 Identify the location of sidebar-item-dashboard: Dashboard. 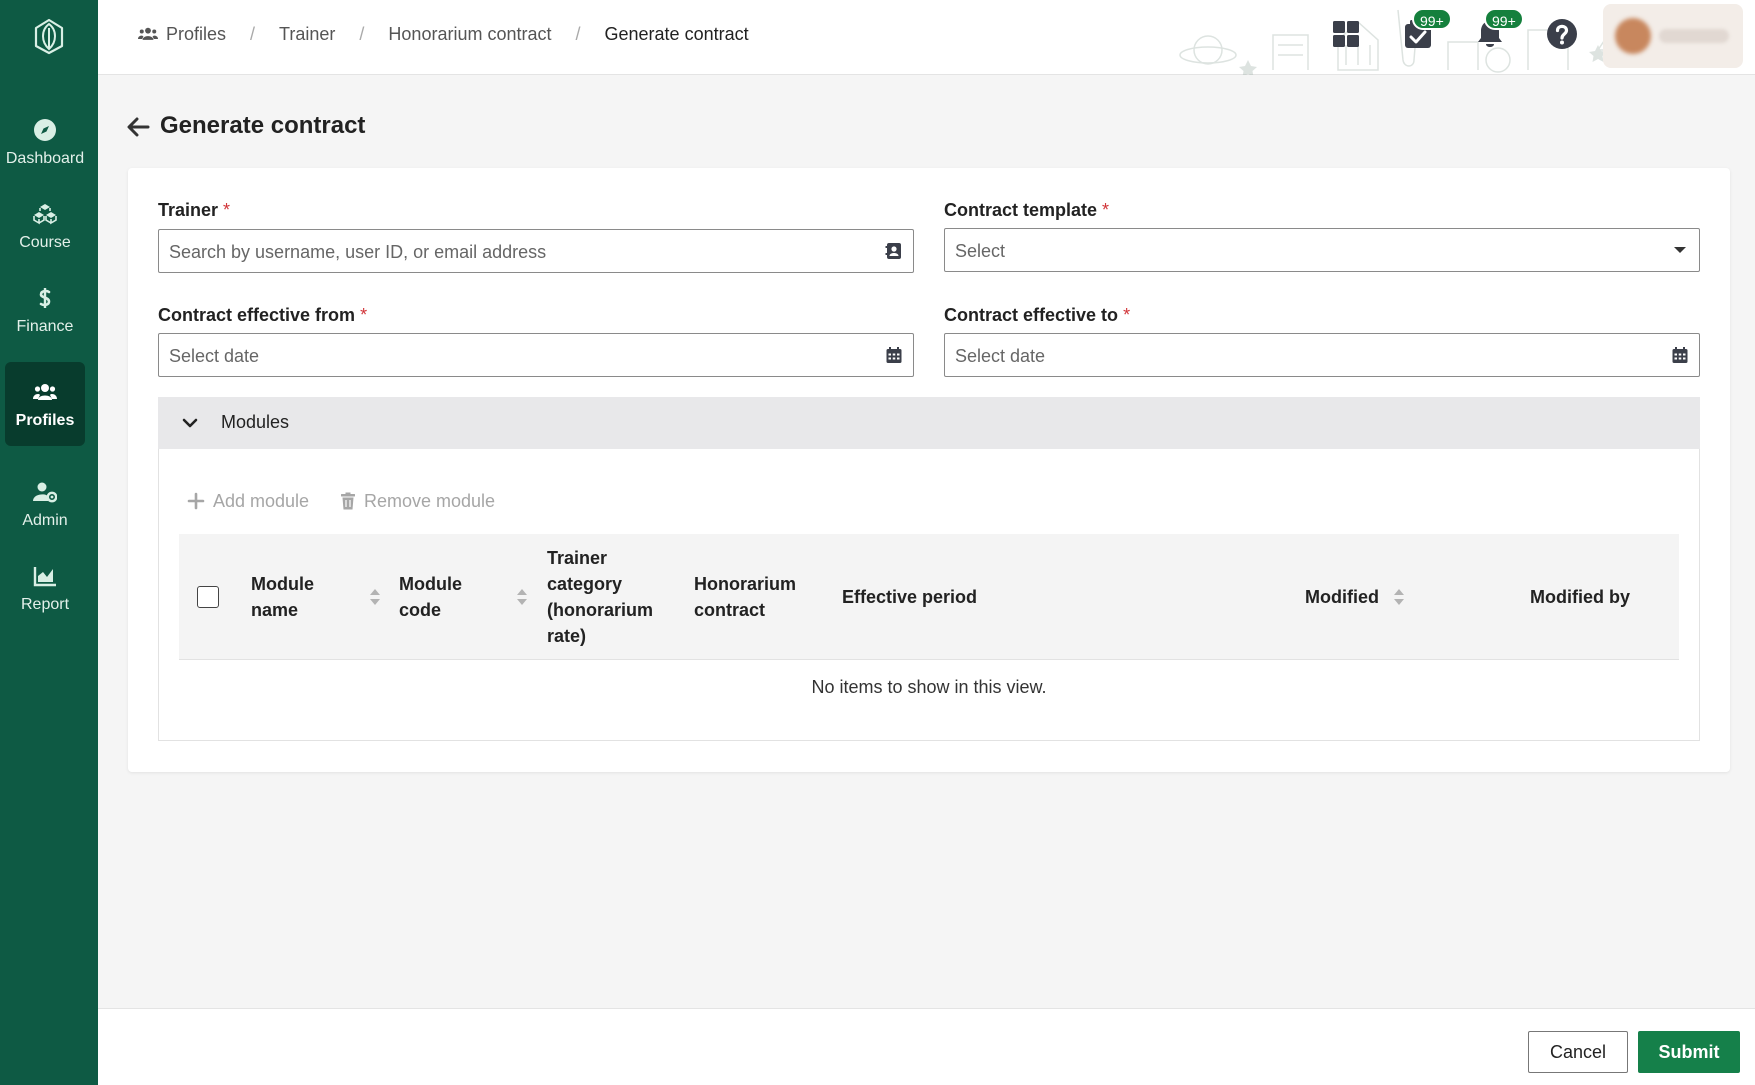
(45, 142).